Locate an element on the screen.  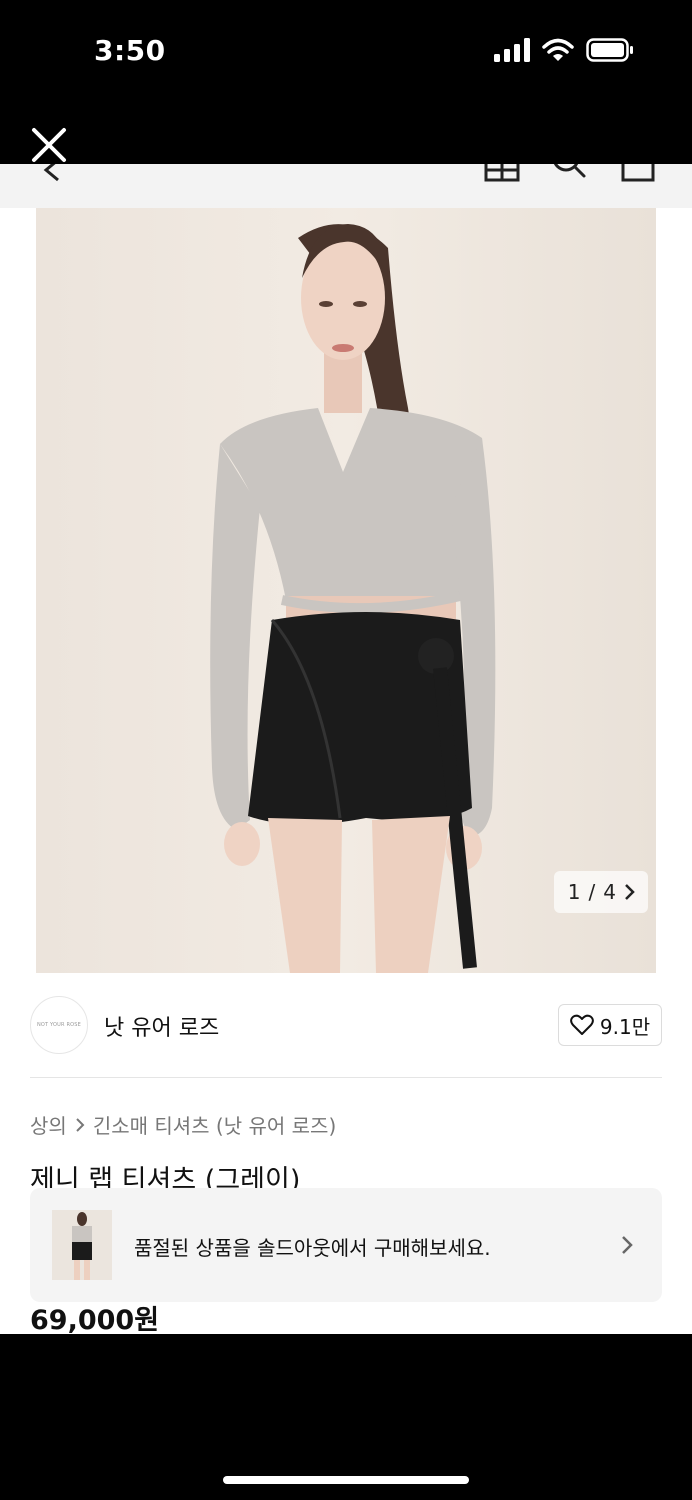
wifi-icon is located at coordinates (558, 49).